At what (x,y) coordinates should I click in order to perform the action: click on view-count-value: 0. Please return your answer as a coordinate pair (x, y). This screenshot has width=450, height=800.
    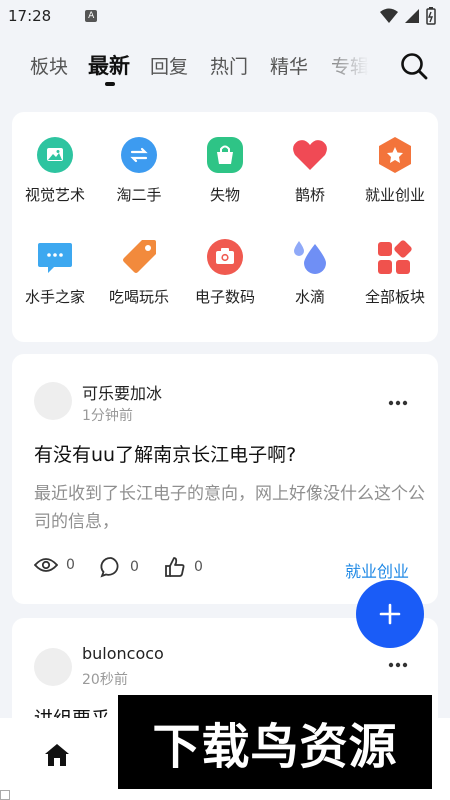
    Looking at the image, I should click on (70, 565).